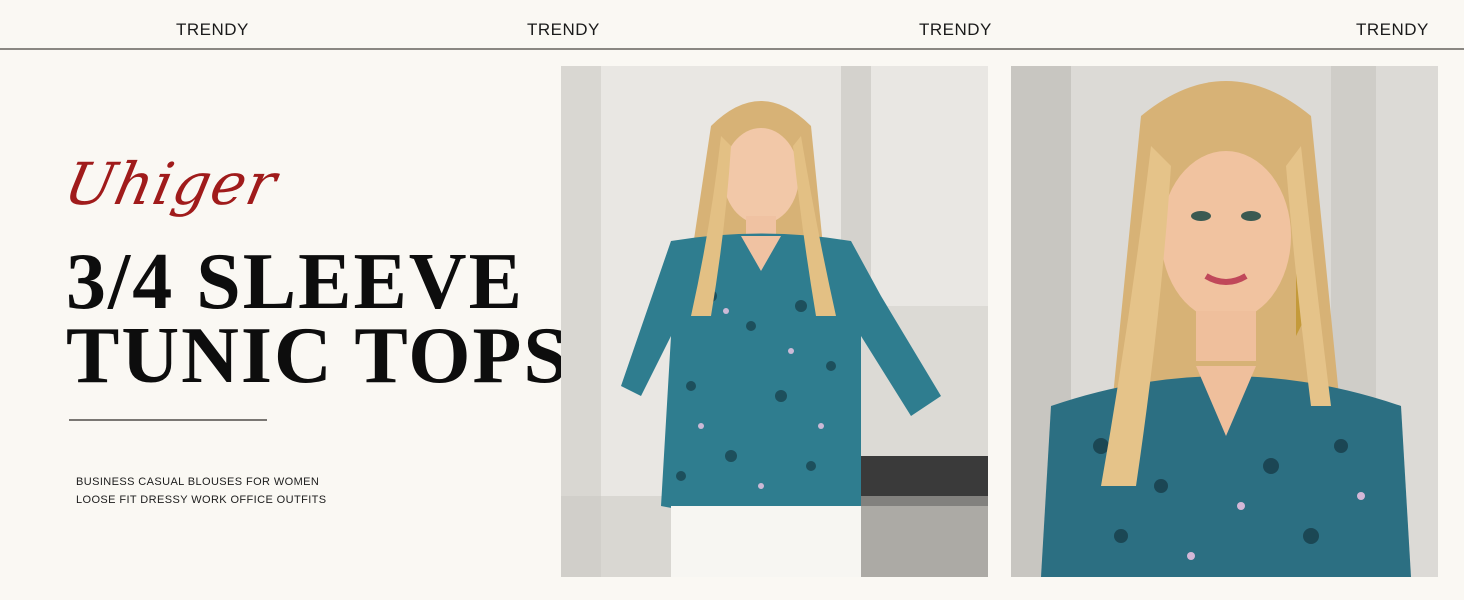 This screenshot has height=600, width=1464. Describe the element at coordinates (171, 184) in the screenshot. I see `brand-logo: Uhiger` at that location.